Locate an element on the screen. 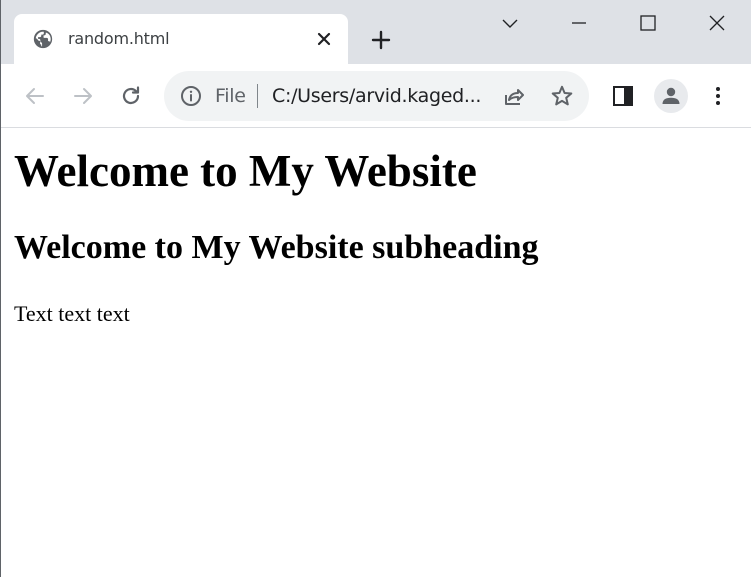 This screenshot has height=577, width=751. tab-search-button is located at coordinates (510, 23).